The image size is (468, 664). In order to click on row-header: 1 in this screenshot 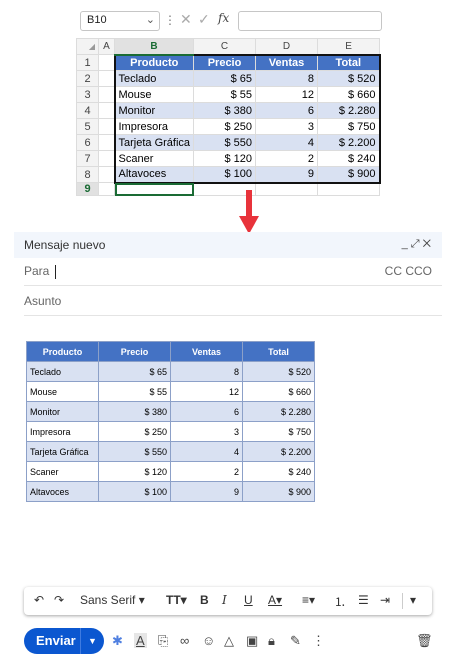, I will do `click(87, 62)`.